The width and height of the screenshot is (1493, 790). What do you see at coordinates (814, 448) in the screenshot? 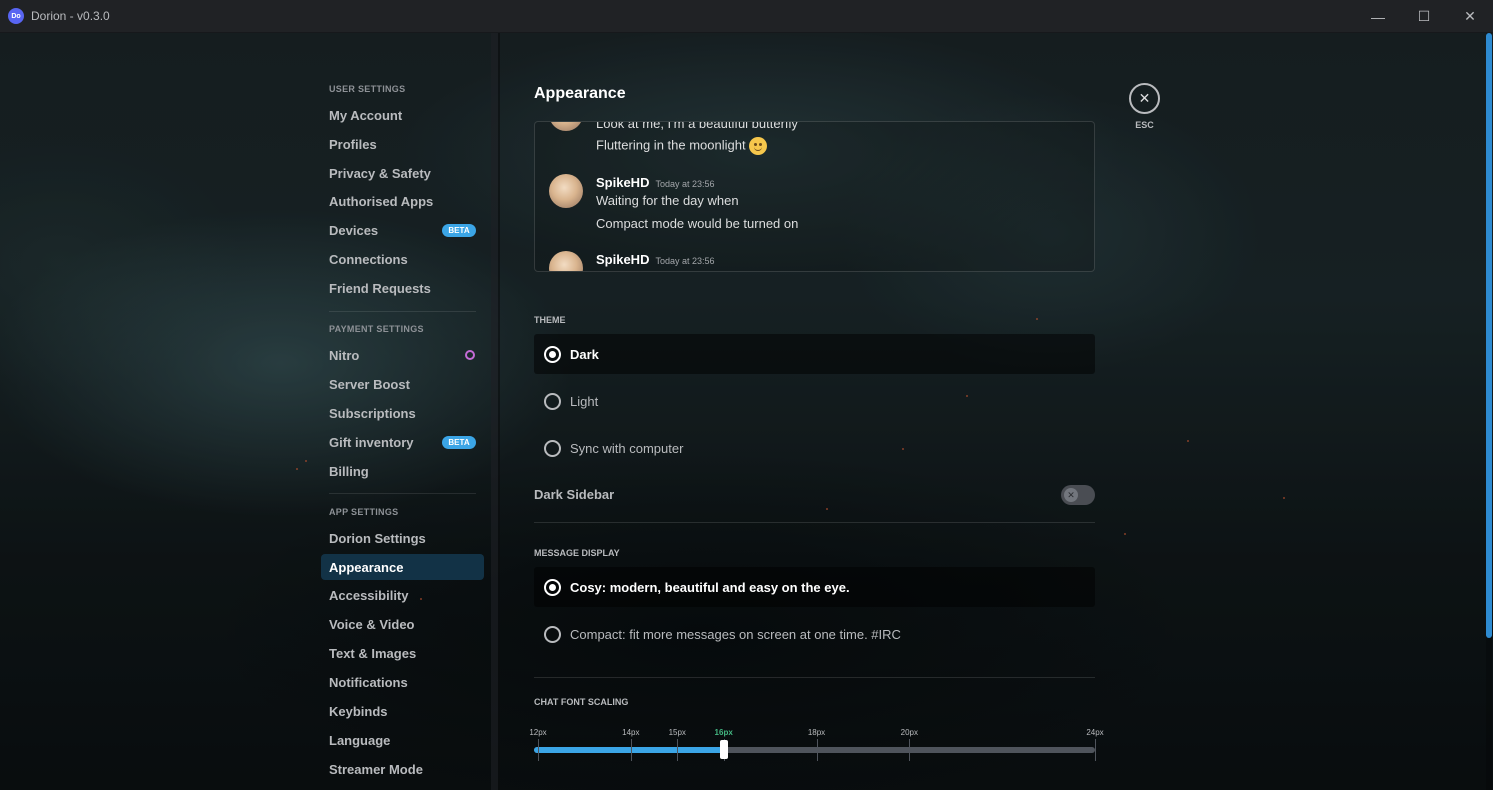
I see `theme-option-sync: Sync with computer` at bounding box center [814, 448].